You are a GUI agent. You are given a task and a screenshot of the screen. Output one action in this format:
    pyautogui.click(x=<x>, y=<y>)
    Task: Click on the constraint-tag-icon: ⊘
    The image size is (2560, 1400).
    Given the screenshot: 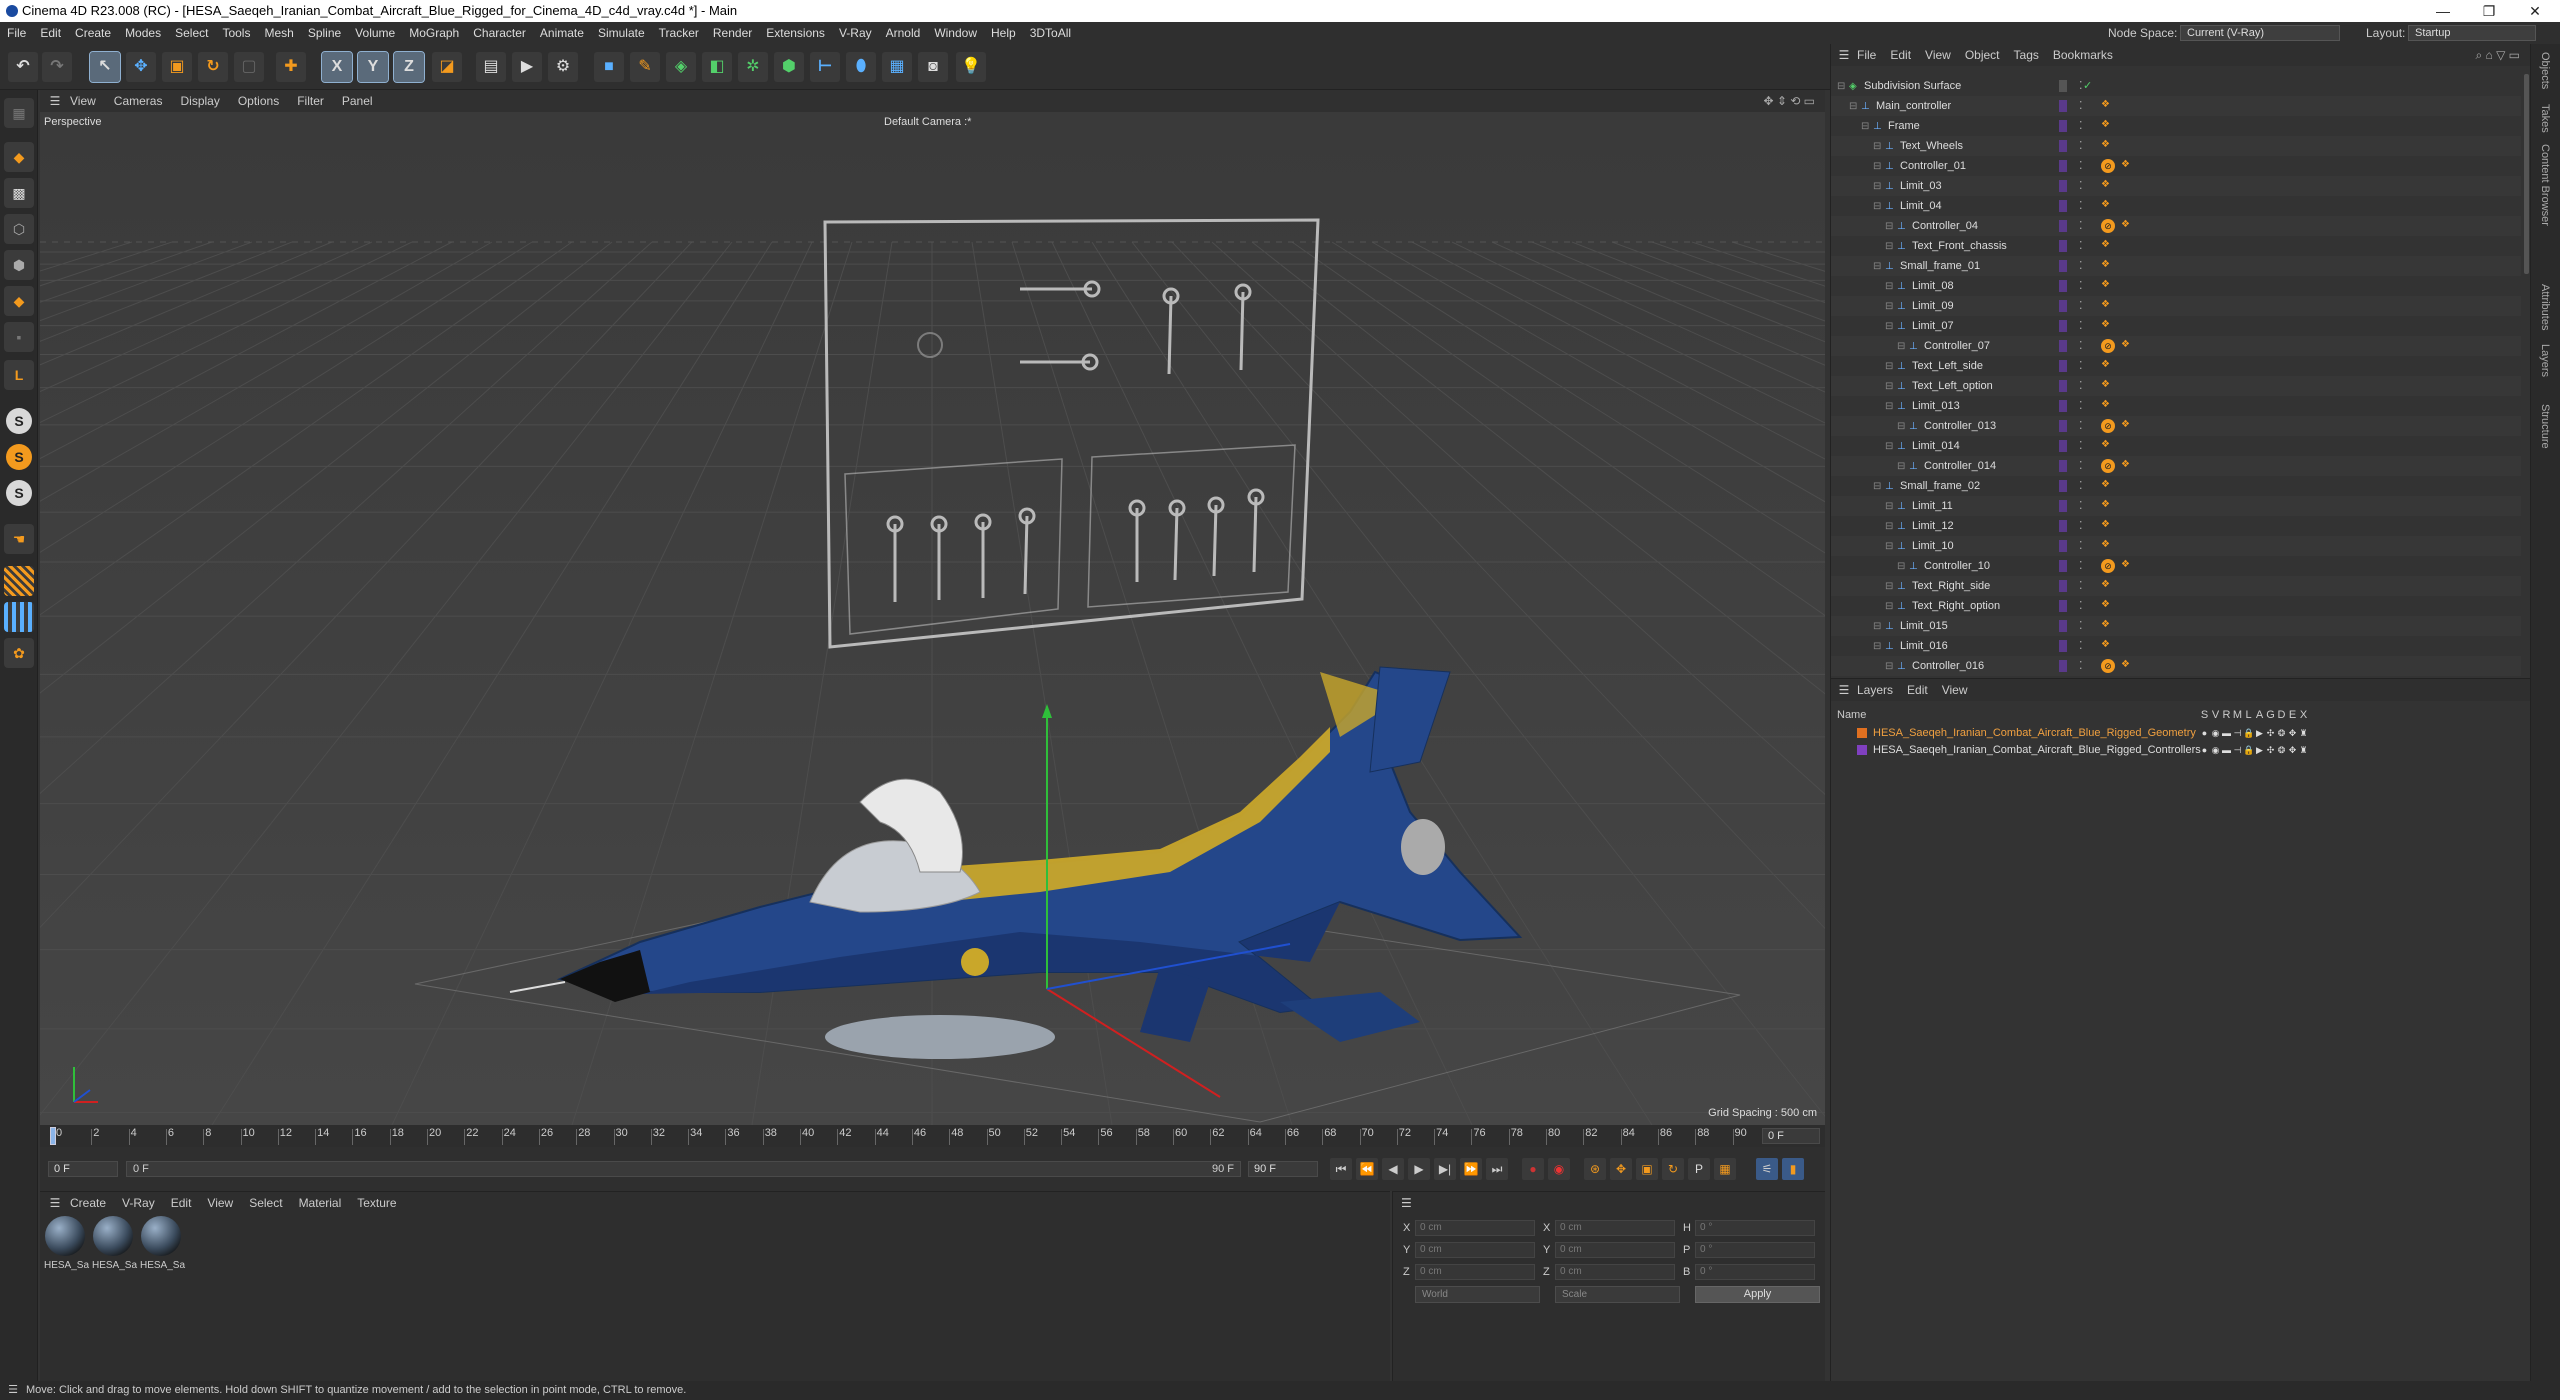 What is the action you would take?
    pyautogui.click(x=2108, y=346)
    